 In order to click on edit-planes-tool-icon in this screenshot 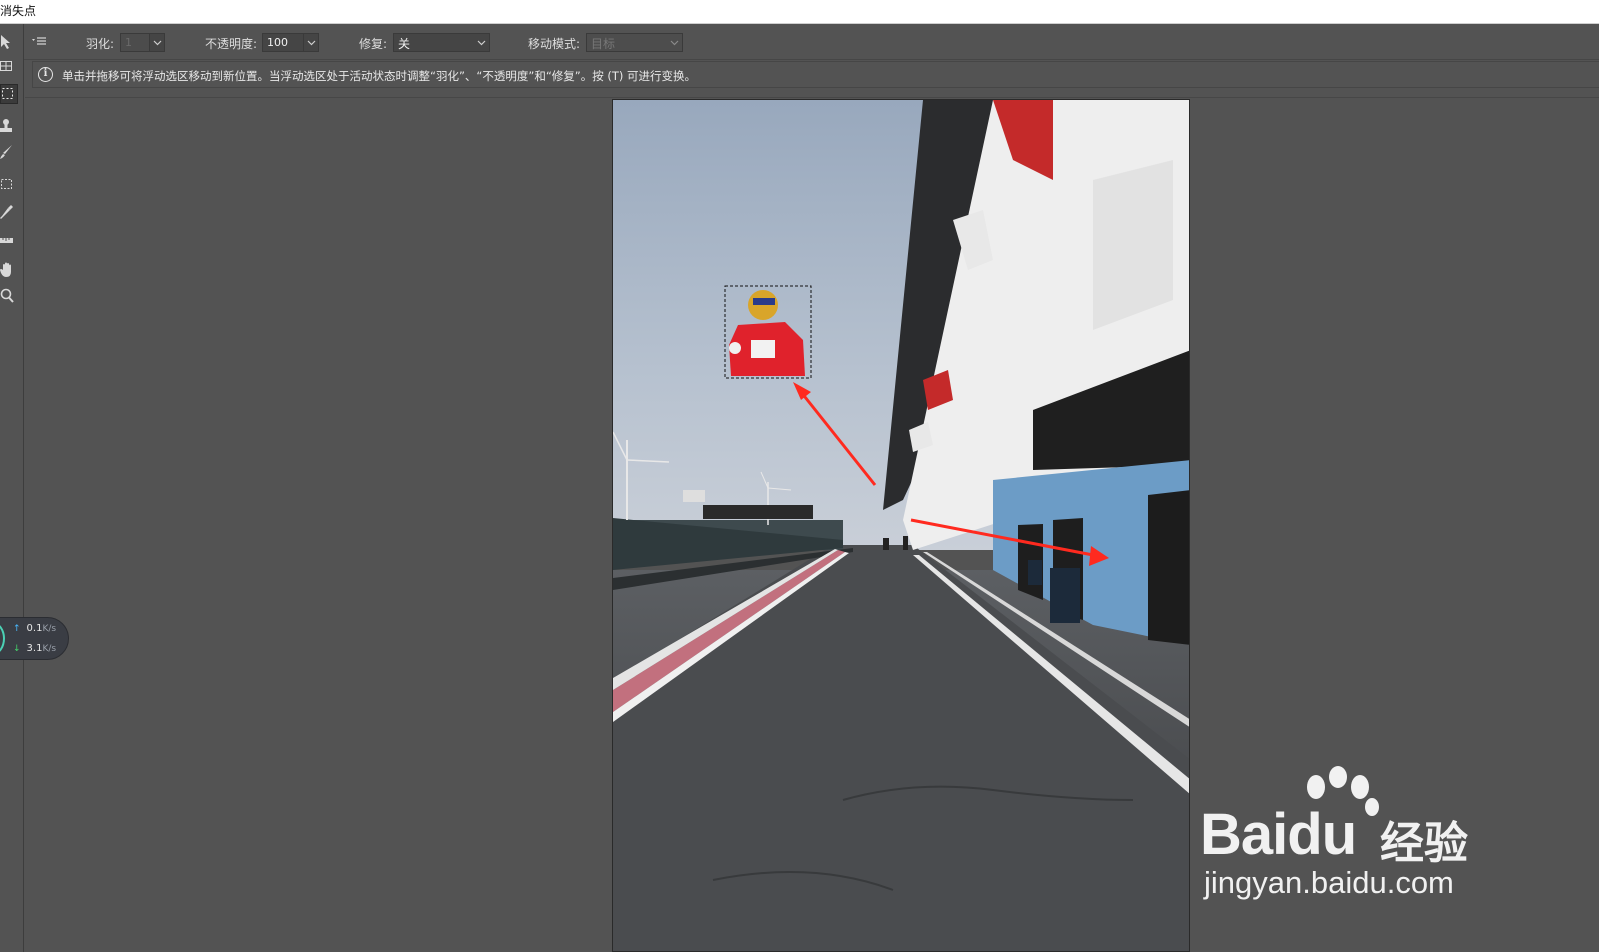, I will do `click(9, 42)`.